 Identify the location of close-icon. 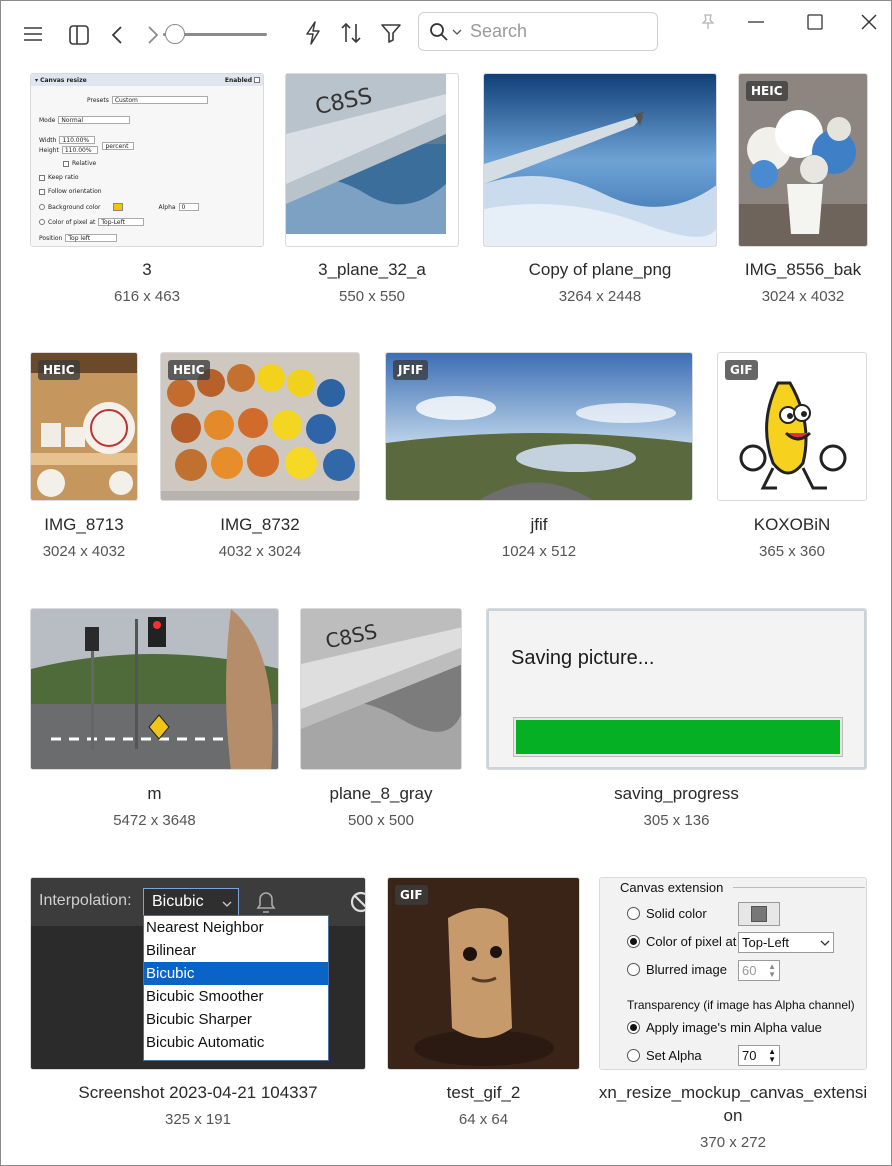
(869, 22).